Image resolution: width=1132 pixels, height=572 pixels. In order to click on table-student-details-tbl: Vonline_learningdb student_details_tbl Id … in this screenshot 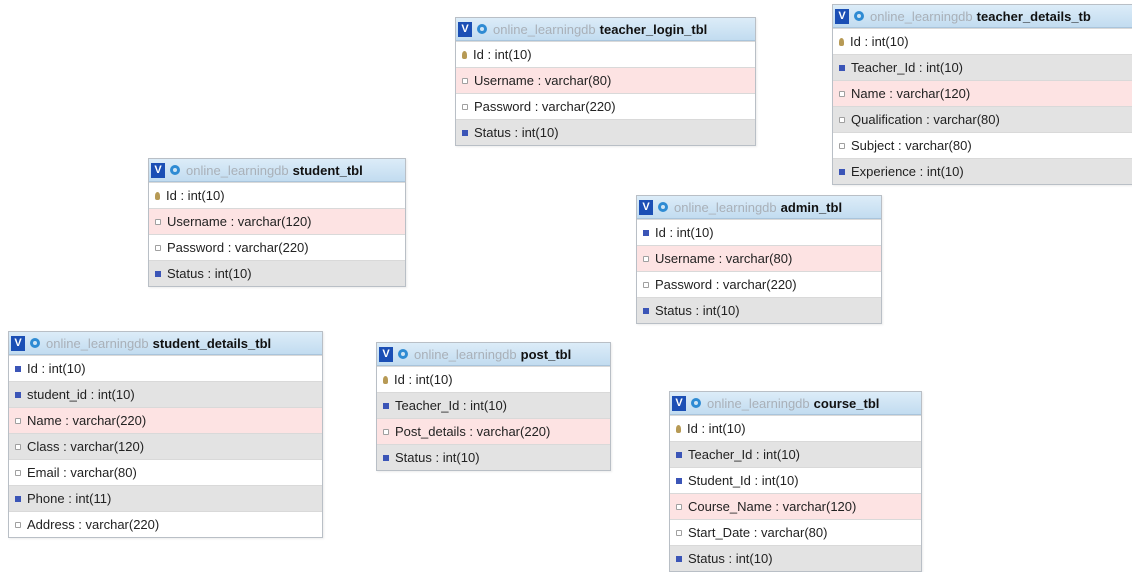, I will do `click(165, 434)`.